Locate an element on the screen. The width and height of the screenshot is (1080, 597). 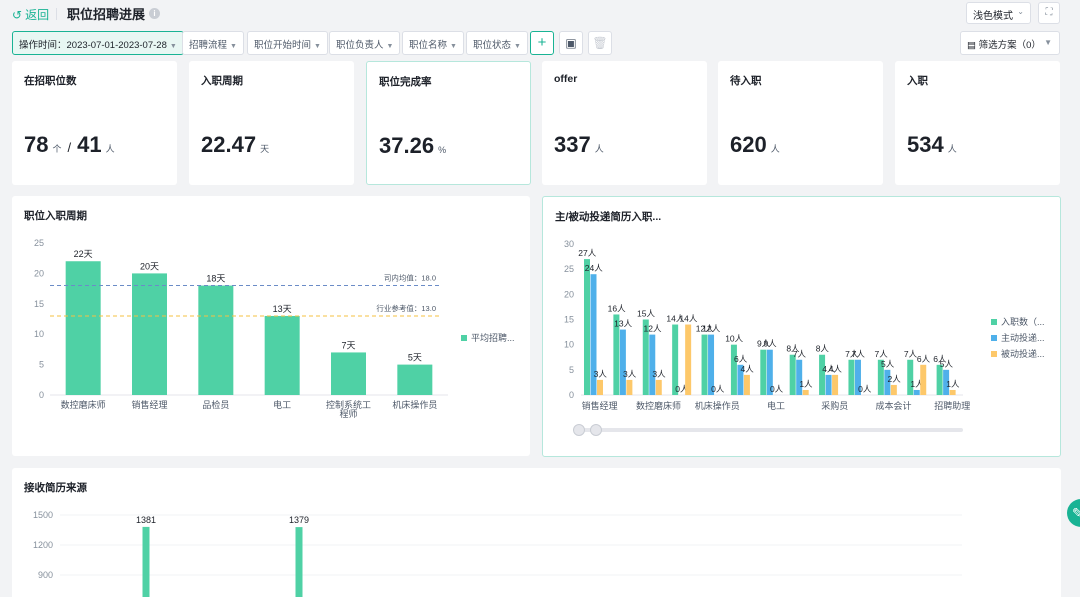
chevron-down-icon: ⌄ is located at coordinates (1020, 11).